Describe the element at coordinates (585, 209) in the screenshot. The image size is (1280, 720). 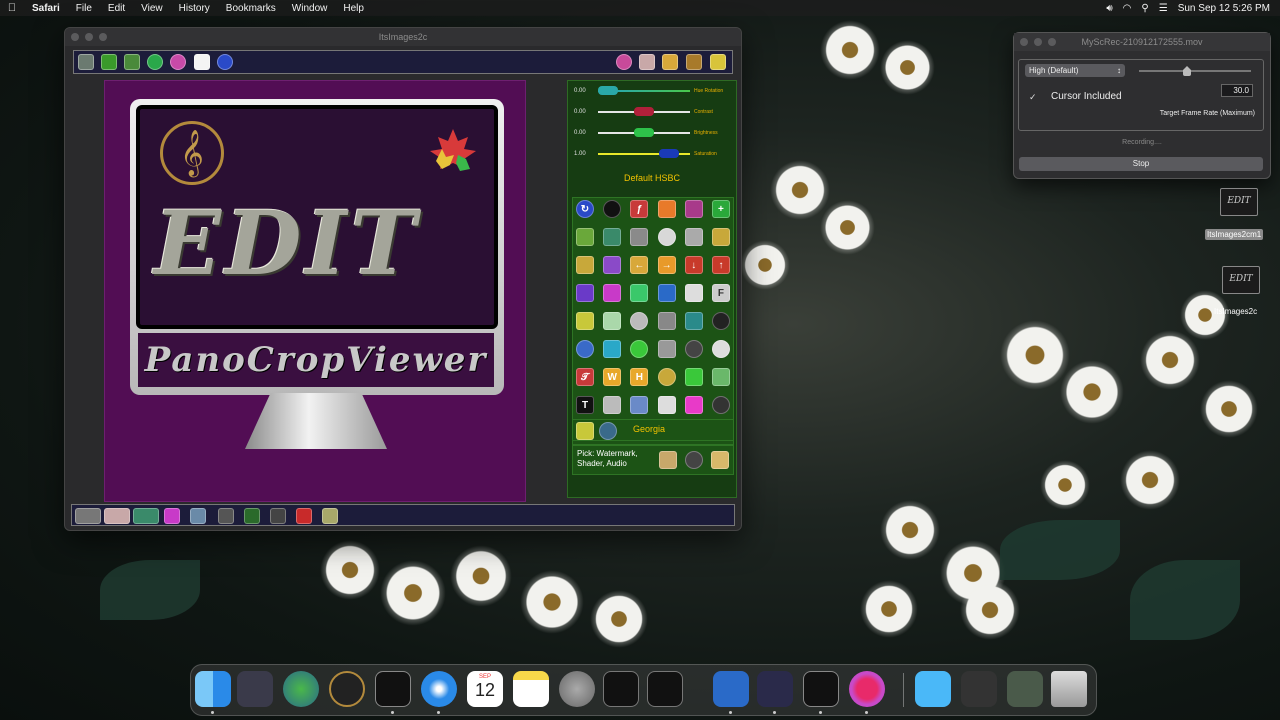
I see `rotate-icon: ↻` at that location.